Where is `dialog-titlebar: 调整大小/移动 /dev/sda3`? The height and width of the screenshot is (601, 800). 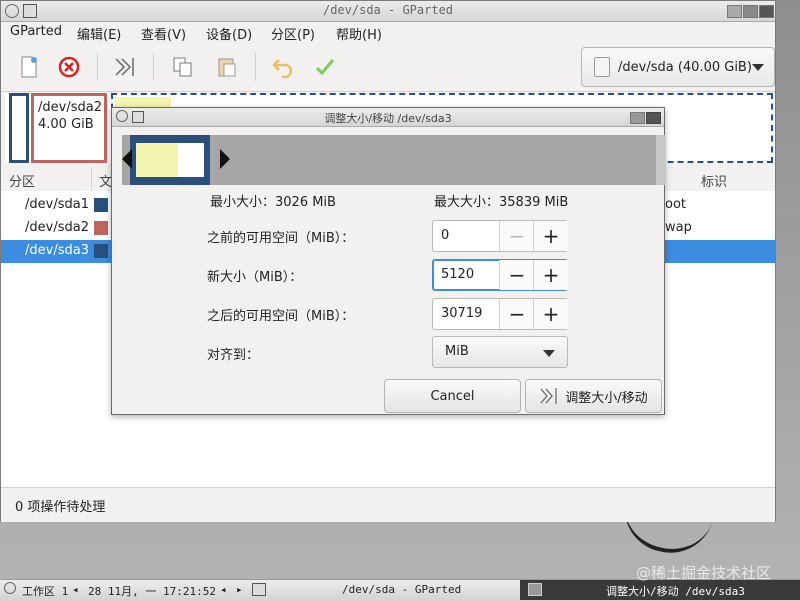
dialog-titlebar: 调整大小/移动 /dev/sda3 is located at coordinates (388, 117).